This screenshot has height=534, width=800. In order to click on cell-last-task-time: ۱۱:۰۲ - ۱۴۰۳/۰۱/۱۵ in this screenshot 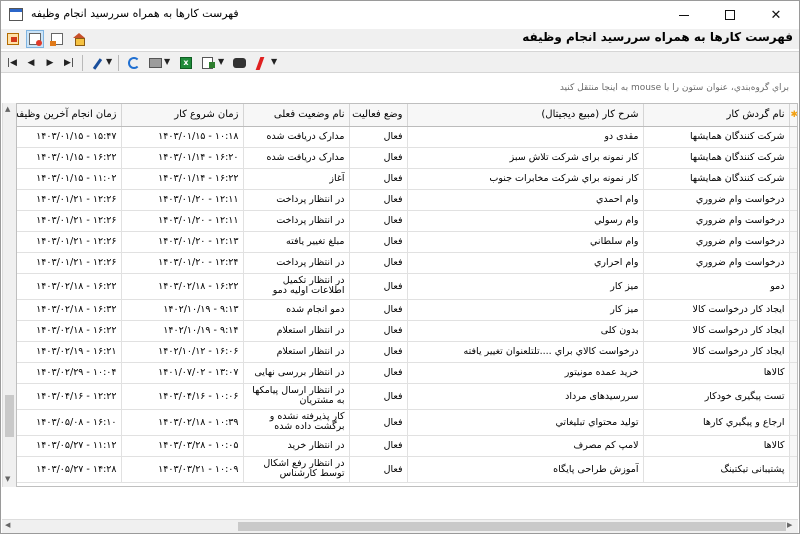, I will do `click(69, 179)`.